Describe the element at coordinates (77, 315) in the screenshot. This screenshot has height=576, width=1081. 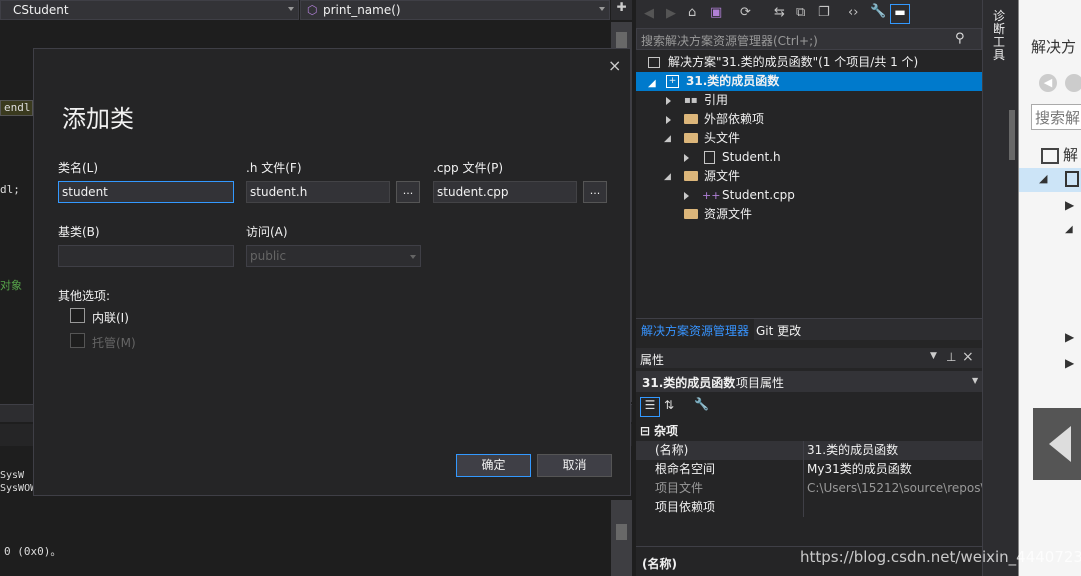
I see `inline-checkbox` at that location.